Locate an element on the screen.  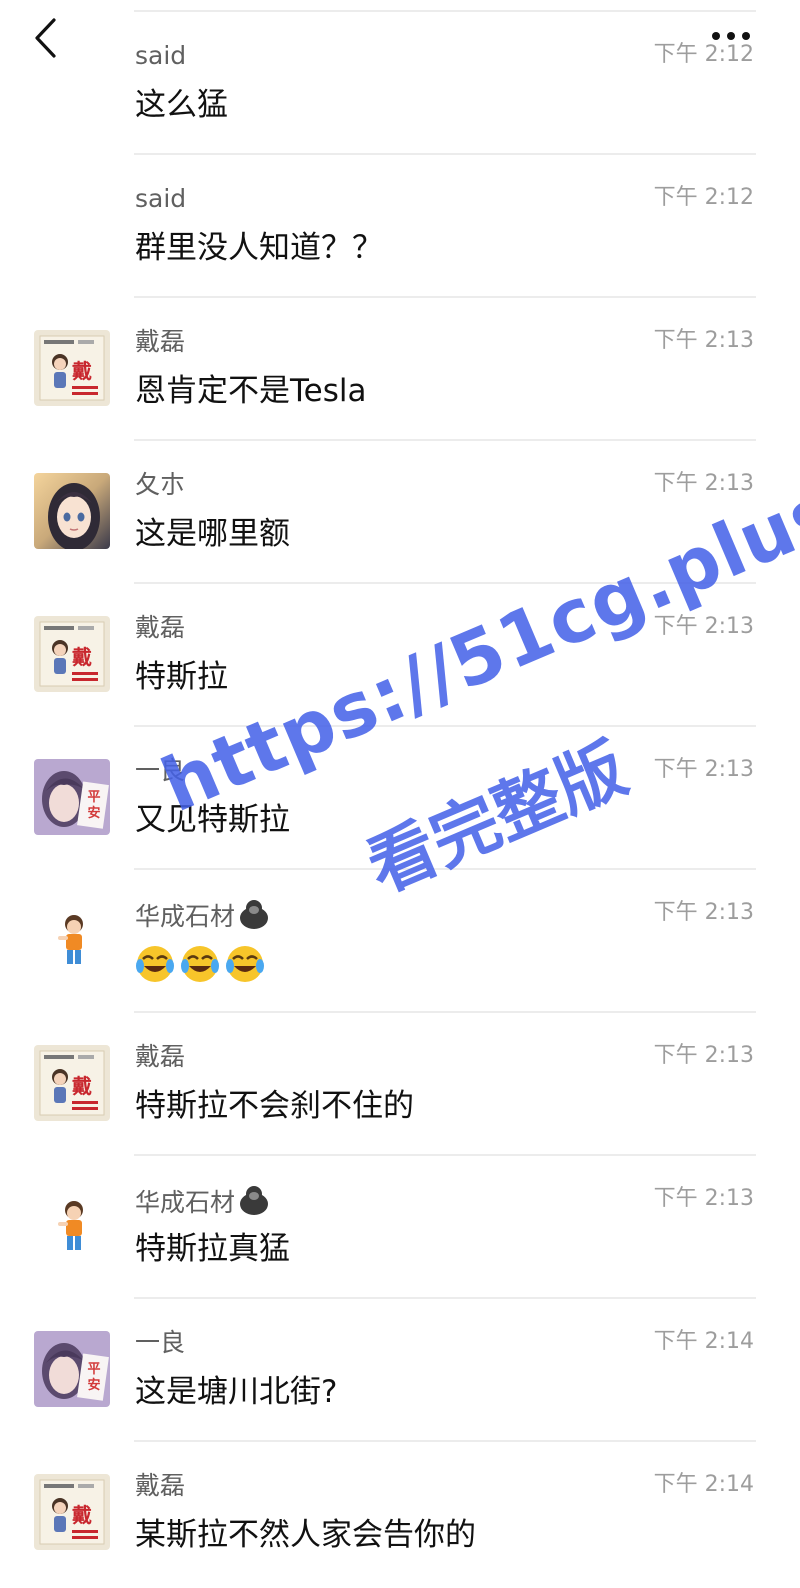
message-text: 这么猛 is located at coordinates (181, 105).